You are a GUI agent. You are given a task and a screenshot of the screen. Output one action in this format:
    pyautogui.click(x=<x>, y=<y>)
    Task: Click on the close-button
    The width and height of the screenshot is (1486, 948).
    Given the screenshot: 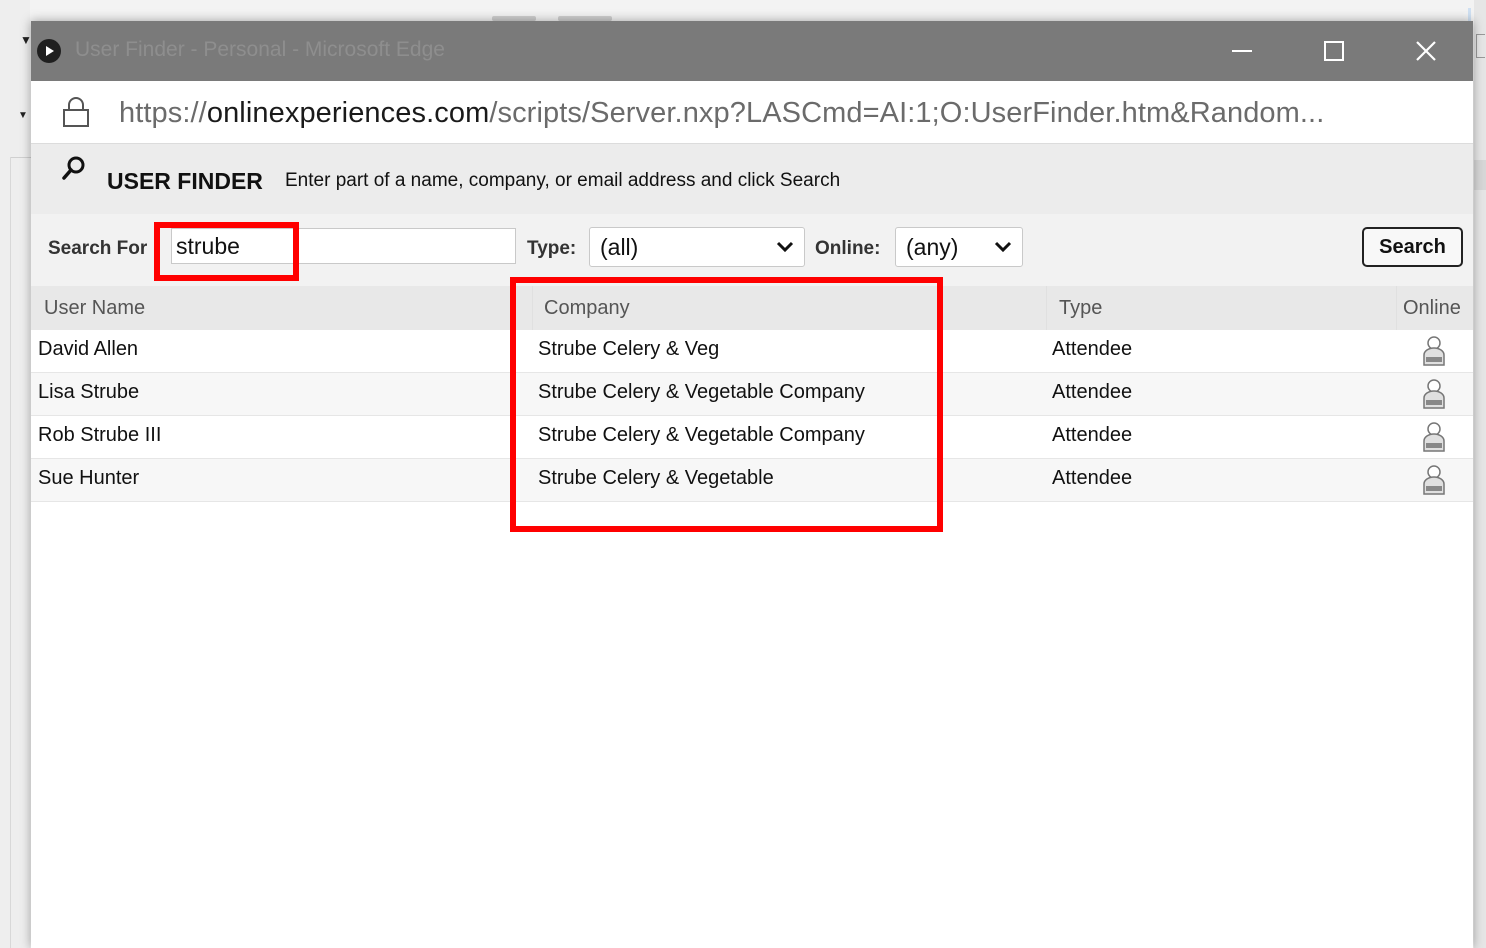 What is the action you would take?
    pyautogui.click(x=1426, y=51)
    